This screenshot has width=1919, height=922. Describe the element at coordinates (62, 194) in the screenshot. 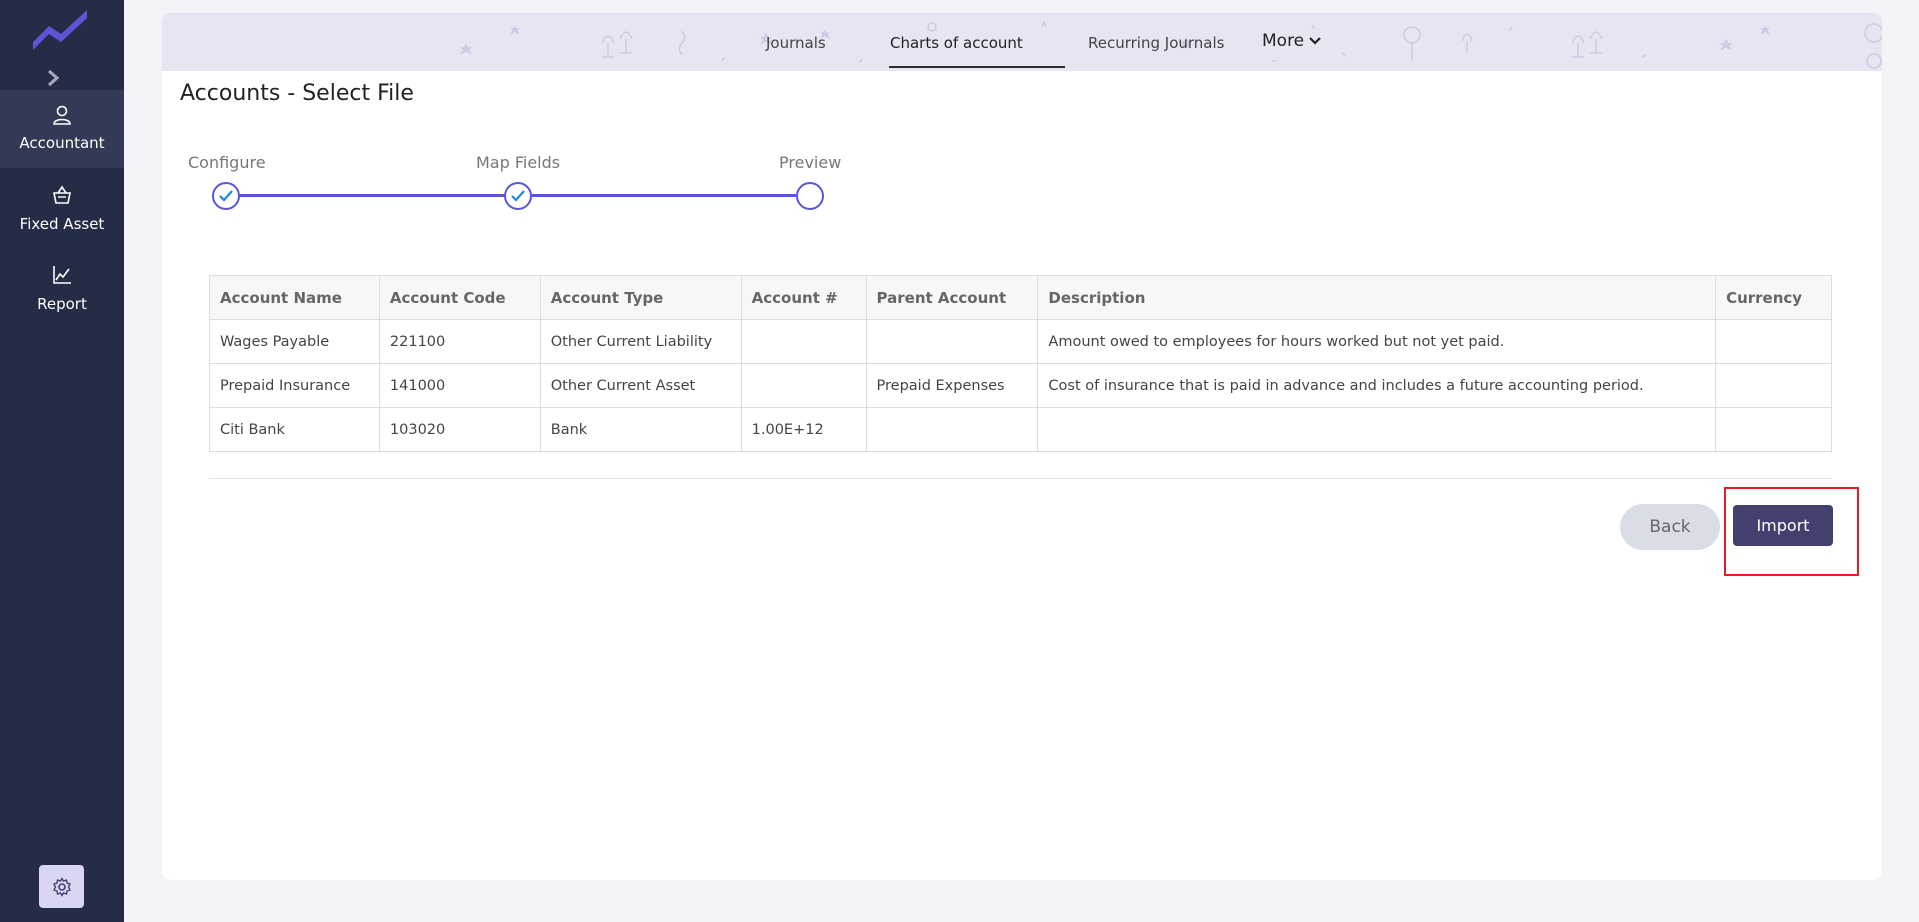

I see `basket-icon` at that location.